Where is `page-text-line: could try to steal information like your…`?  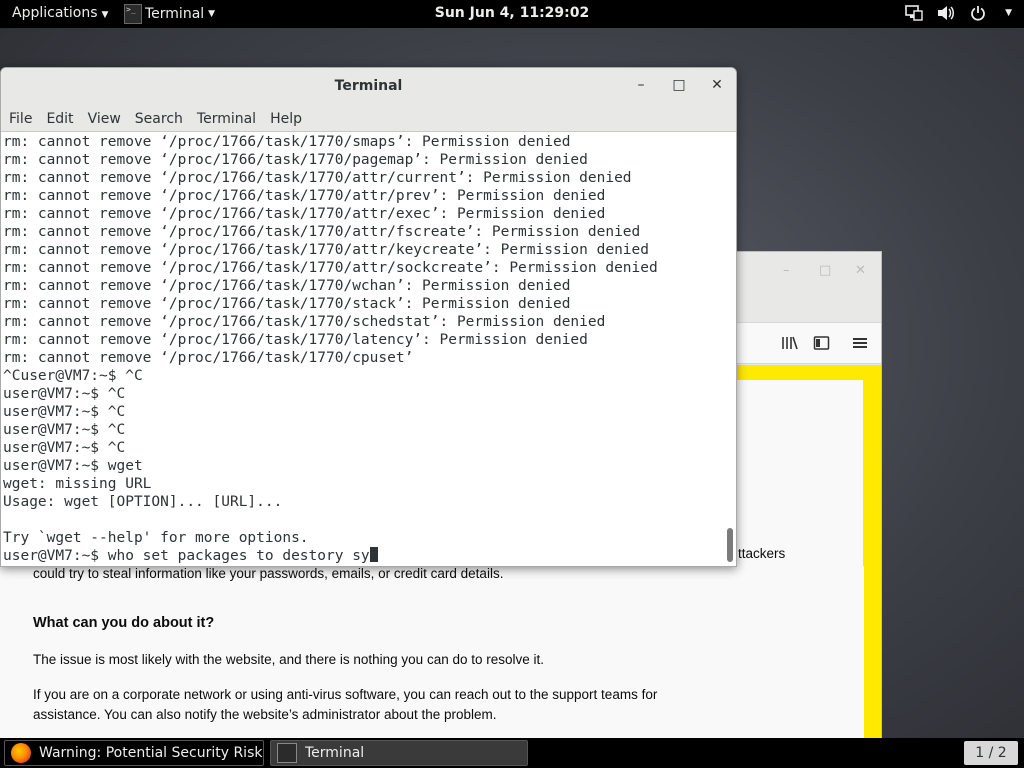 page-text-line: could try to steal information like your… is located at coordinates (268, 573).